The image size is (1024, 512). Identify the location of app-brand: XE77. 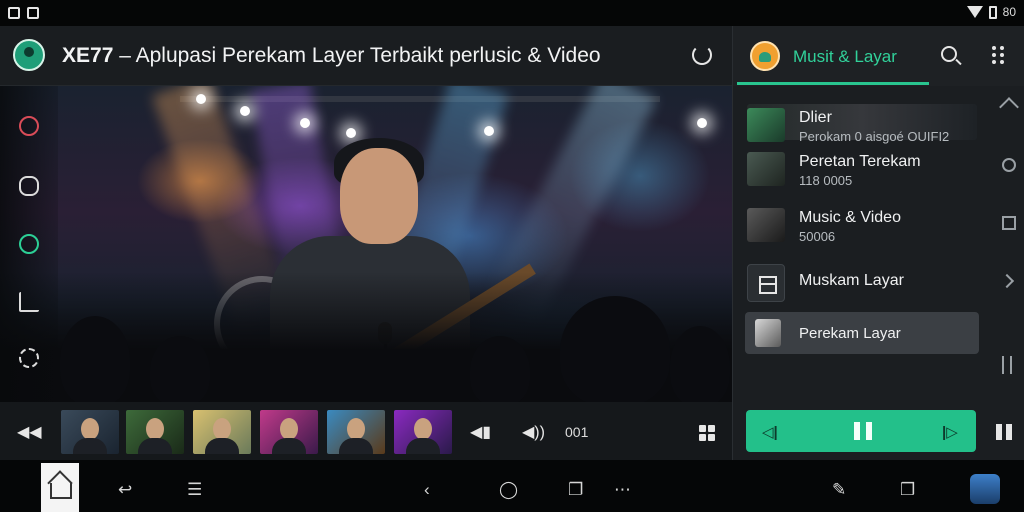
(88, 55).